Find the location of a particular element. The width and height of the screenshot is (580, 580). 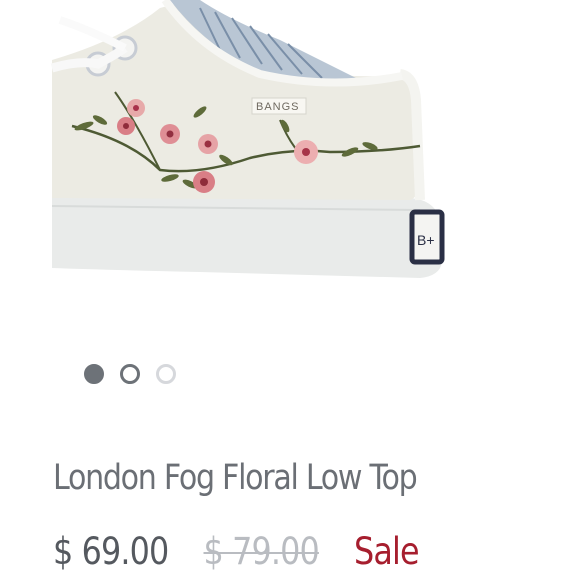

carousel-dots is located at coordinates (138, 374).